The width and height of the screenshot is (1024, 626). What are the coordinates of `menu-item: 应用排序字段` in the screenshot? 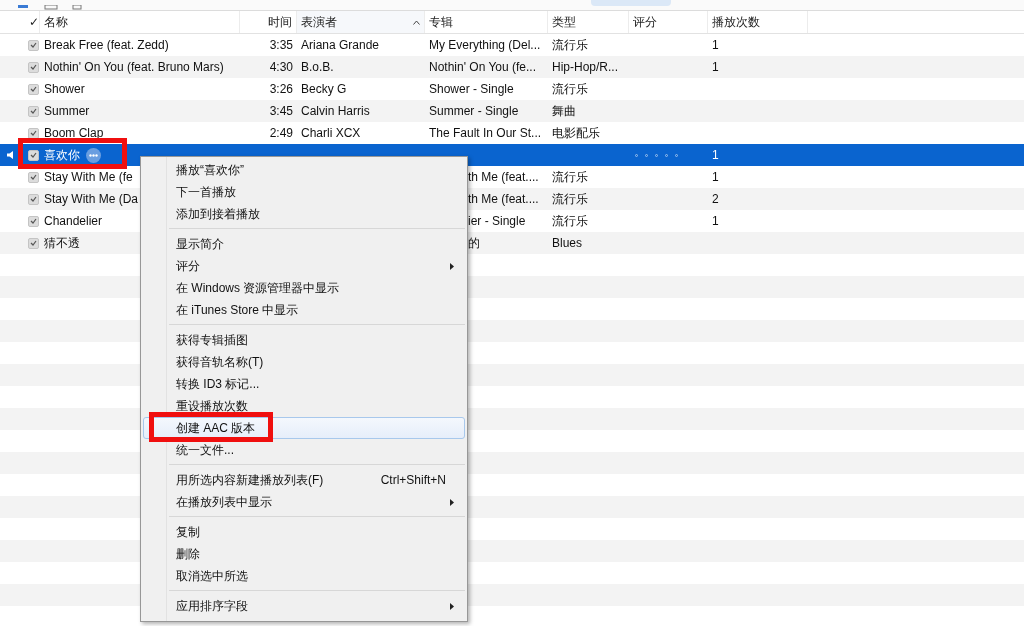 It's located at (304, 606).